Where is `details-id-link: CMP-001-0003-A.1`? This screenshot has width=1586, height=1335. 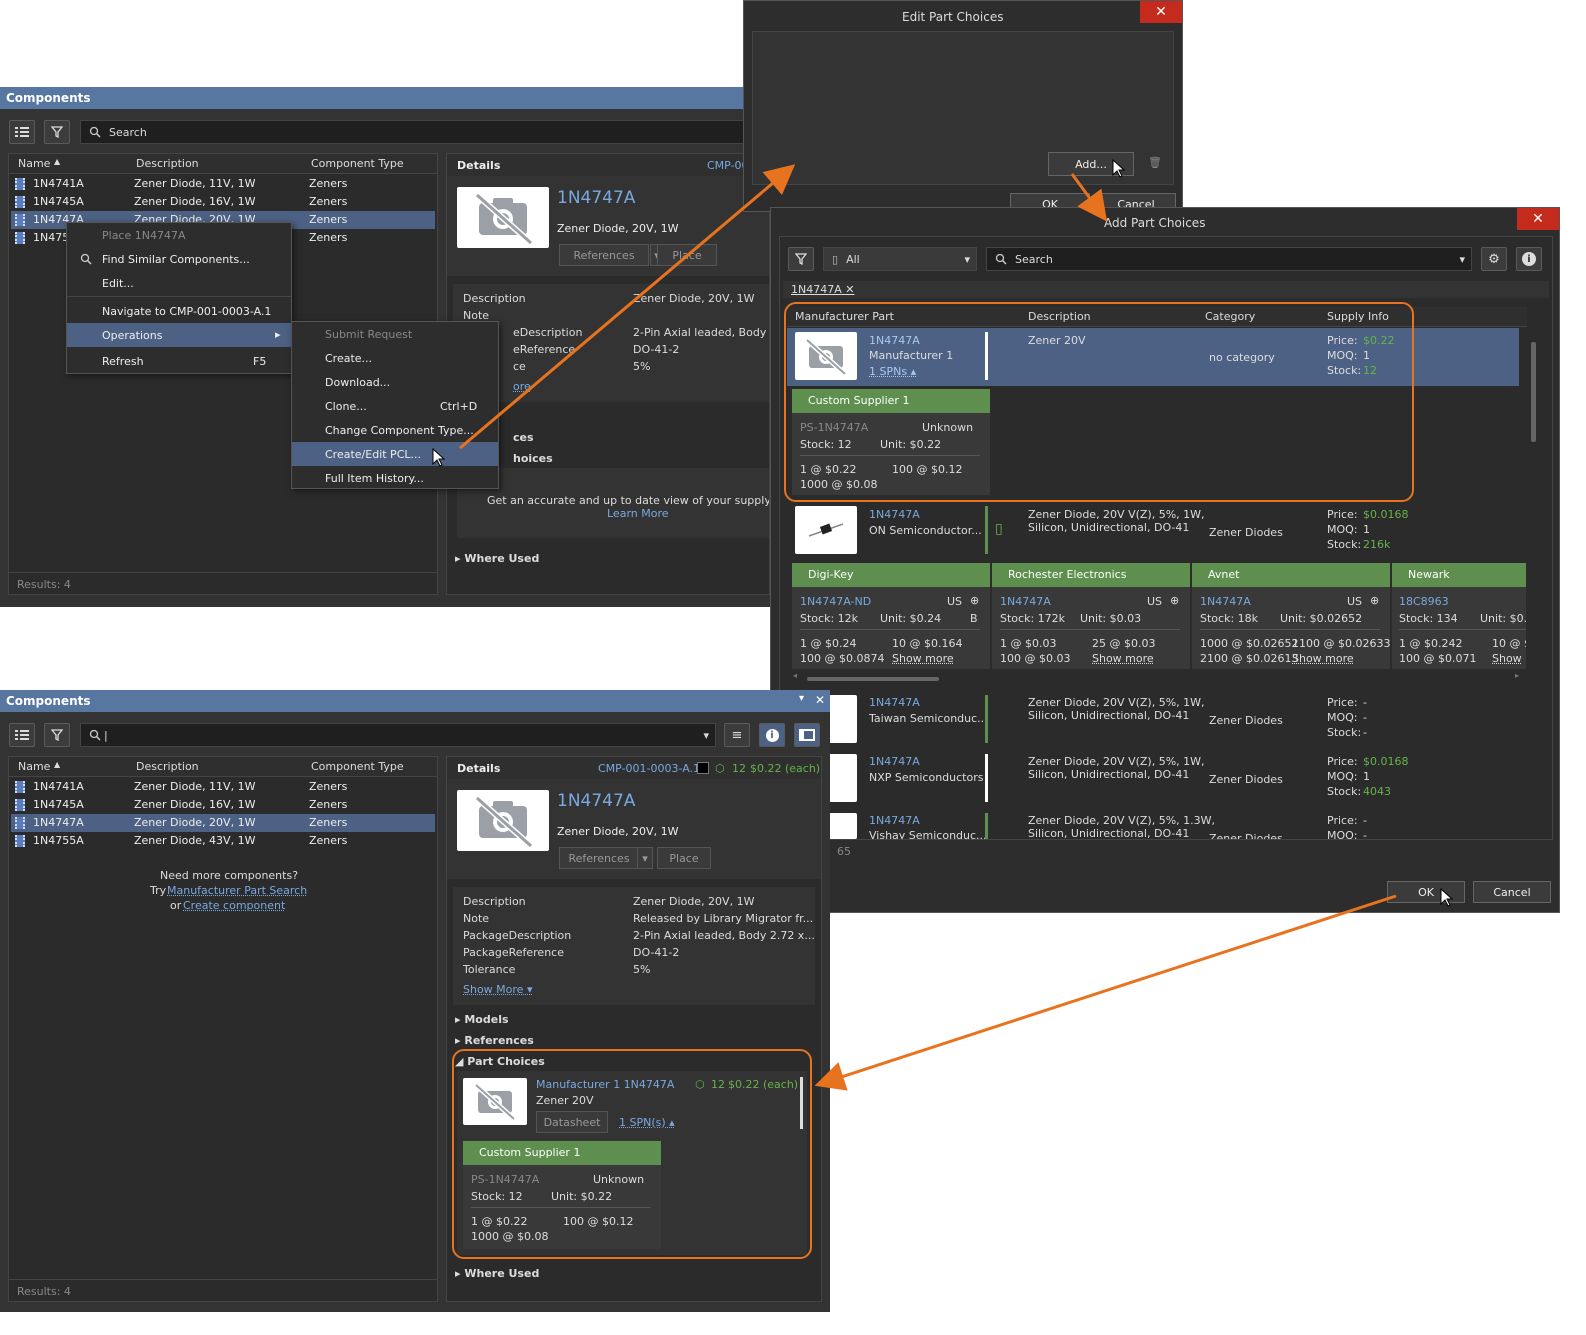
details-id-link: CMP-001-0003-A.1 is located at coordinates (649, 768).